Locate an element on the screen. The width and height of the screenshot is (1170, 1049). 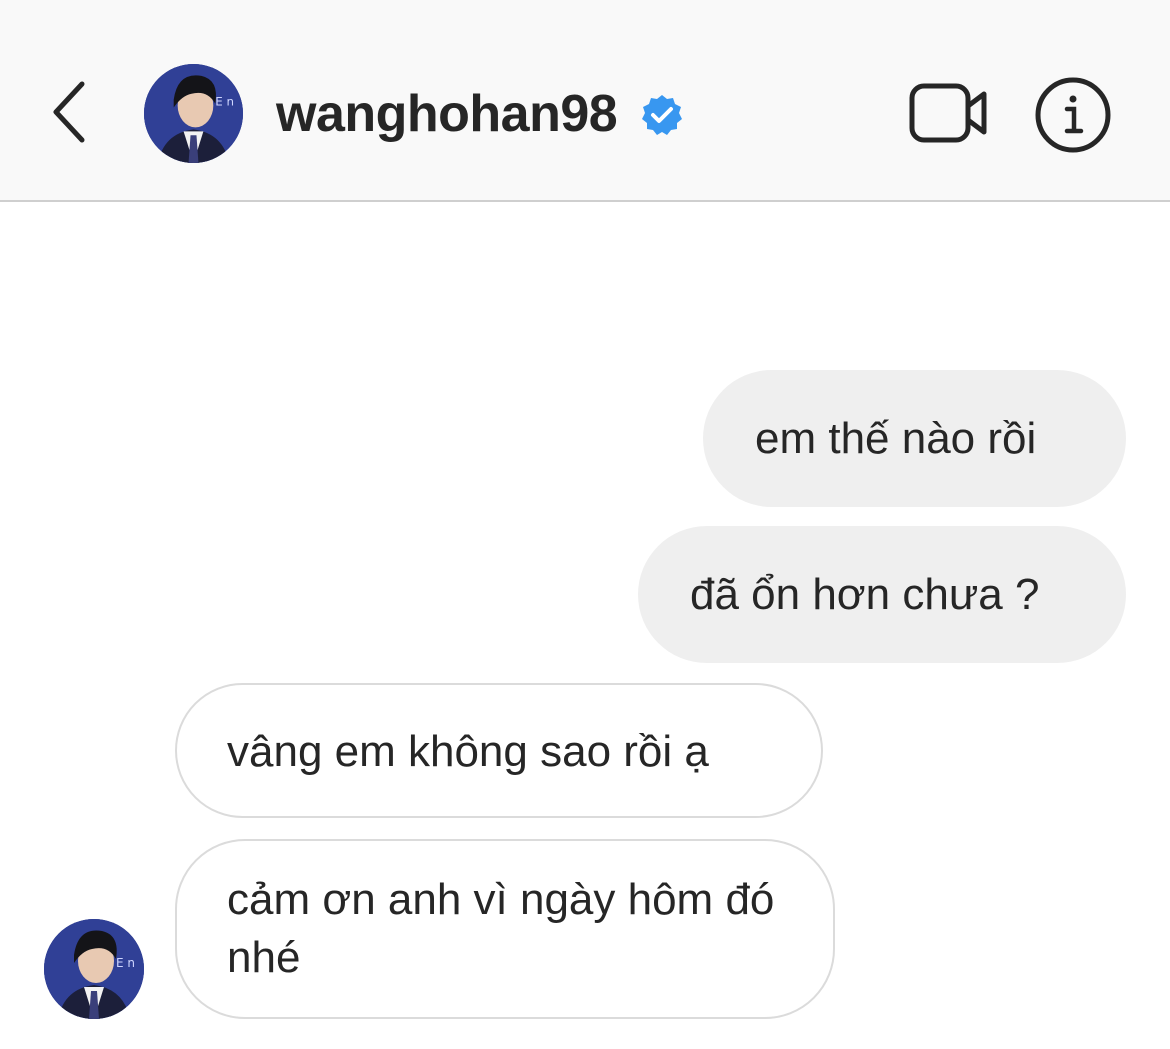
back-button is located at coordinates (72, 112).